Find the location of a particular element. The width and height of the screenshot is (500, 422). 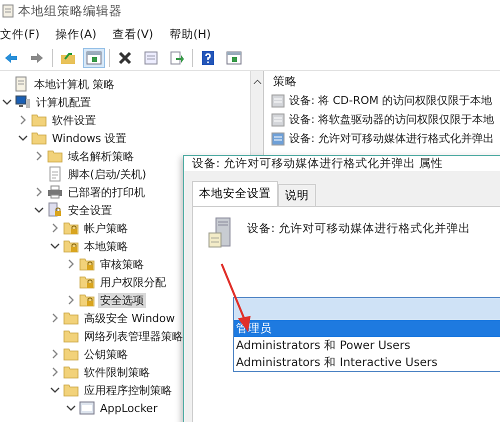

tree-item: 软件限制策略 is located at coordinates (117, 372).